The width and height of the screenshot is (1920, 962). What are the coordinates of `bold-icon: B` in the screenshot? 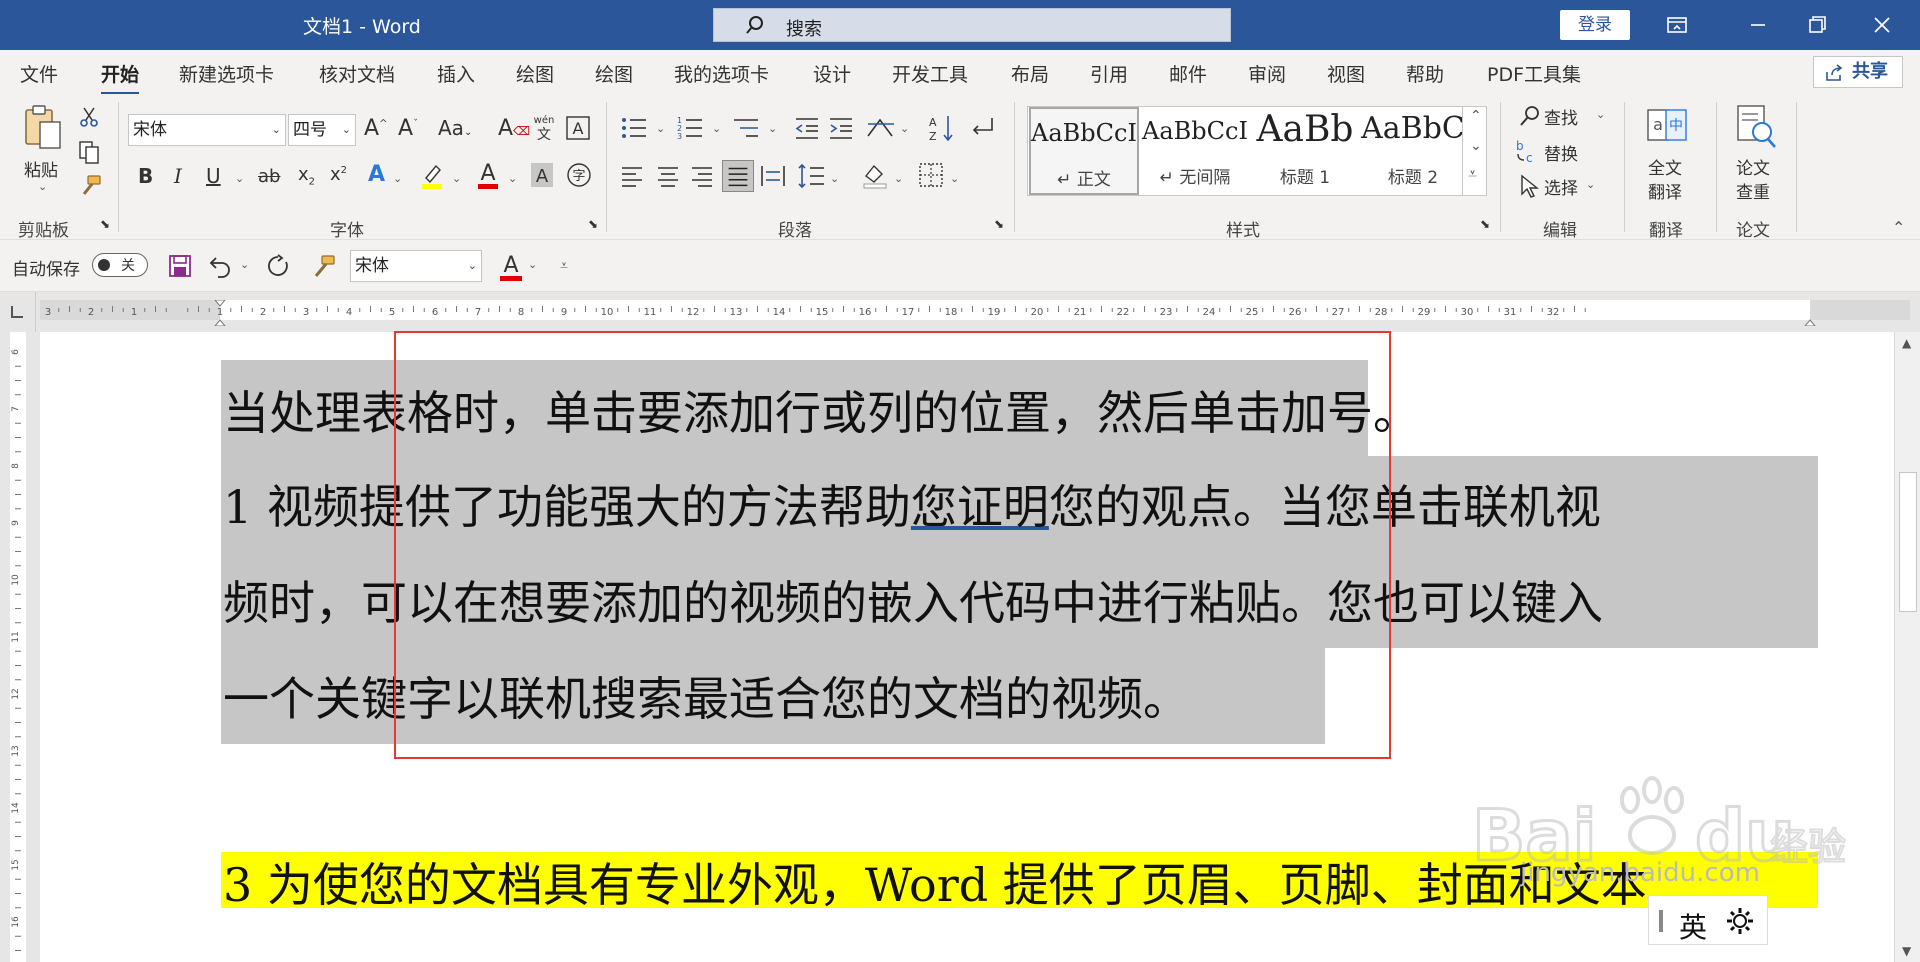 It's located at (145, 176).